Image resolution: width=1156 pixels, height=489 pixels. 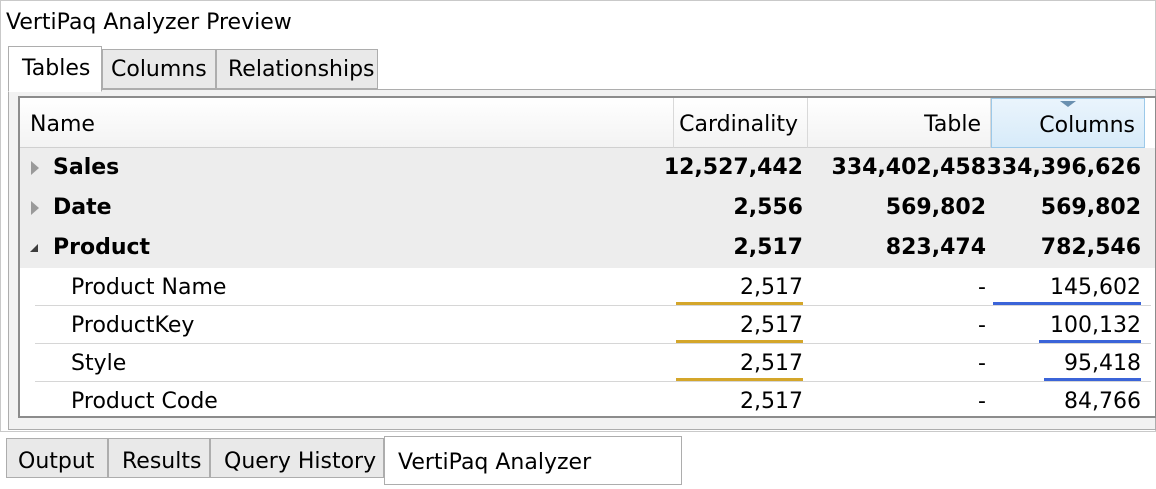 I want to click on tab-output: Output, so click(x=57, y=458).